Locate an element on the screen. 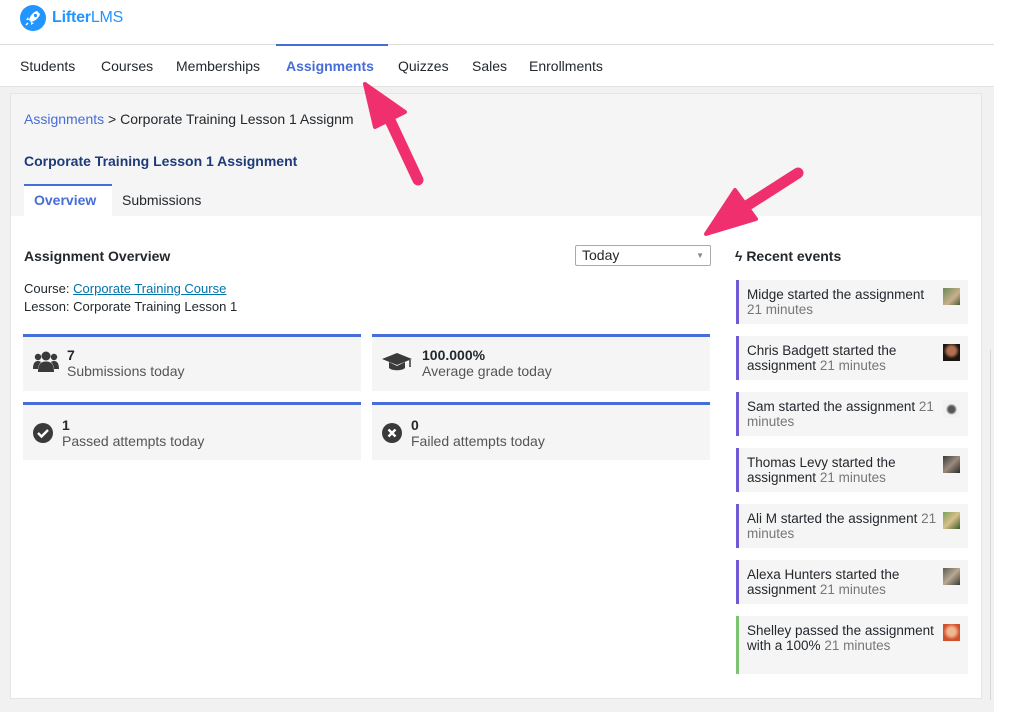 The width and height of the screenshot is (1024, 712). check-circle-icon is located at coordinates (43, 434).